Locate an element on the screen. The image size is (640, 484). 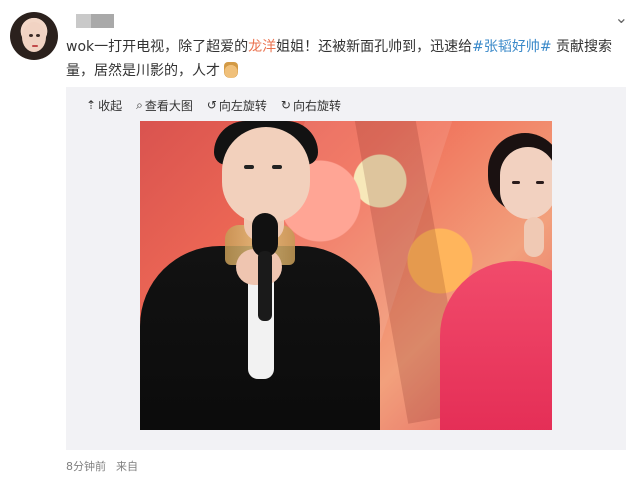
post-meta: 8分钟前 来自 is located at coordinates (102, 466).